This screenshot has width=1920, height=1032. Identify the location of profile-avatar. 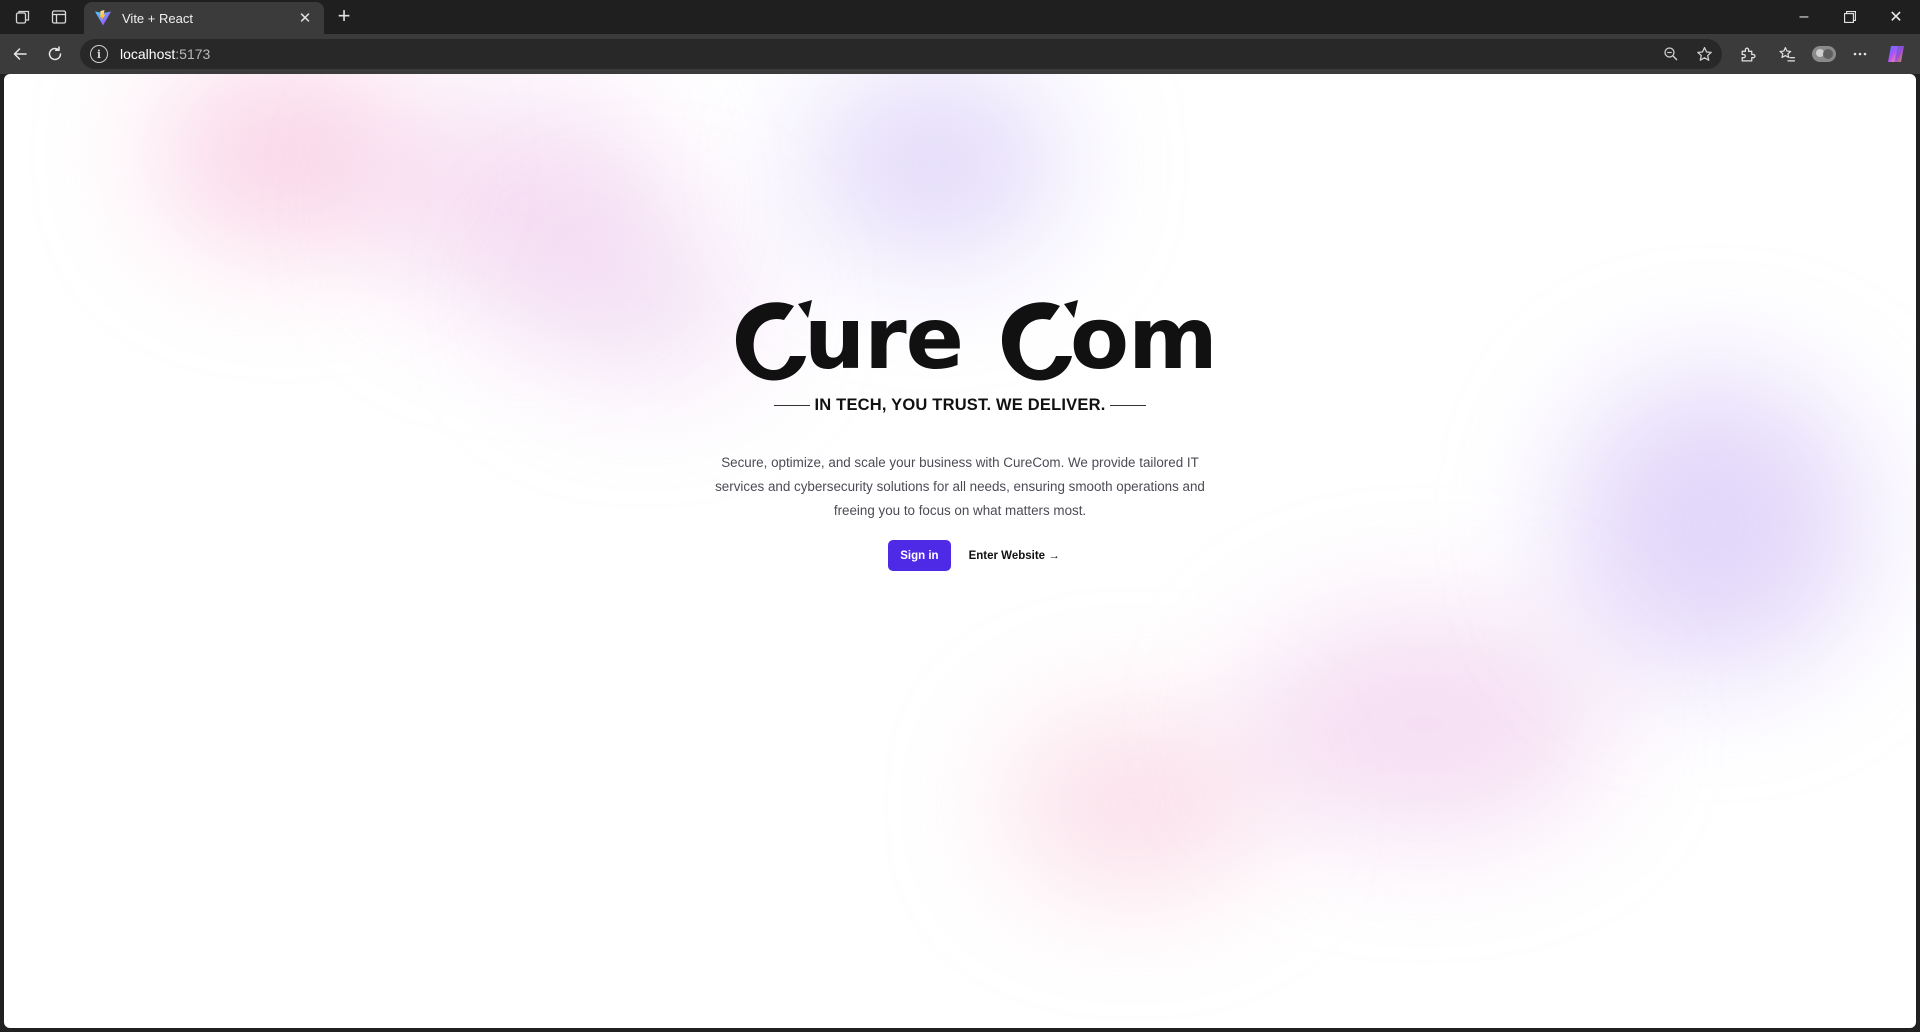
(1824, 54).